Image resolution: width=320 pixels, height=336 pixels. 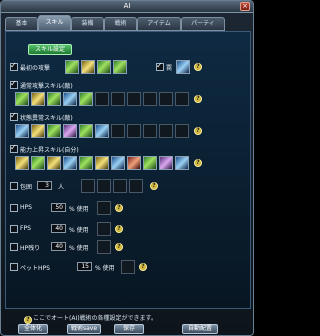 I want to click on common-skill-1-icon, so click(x=22, y=99).